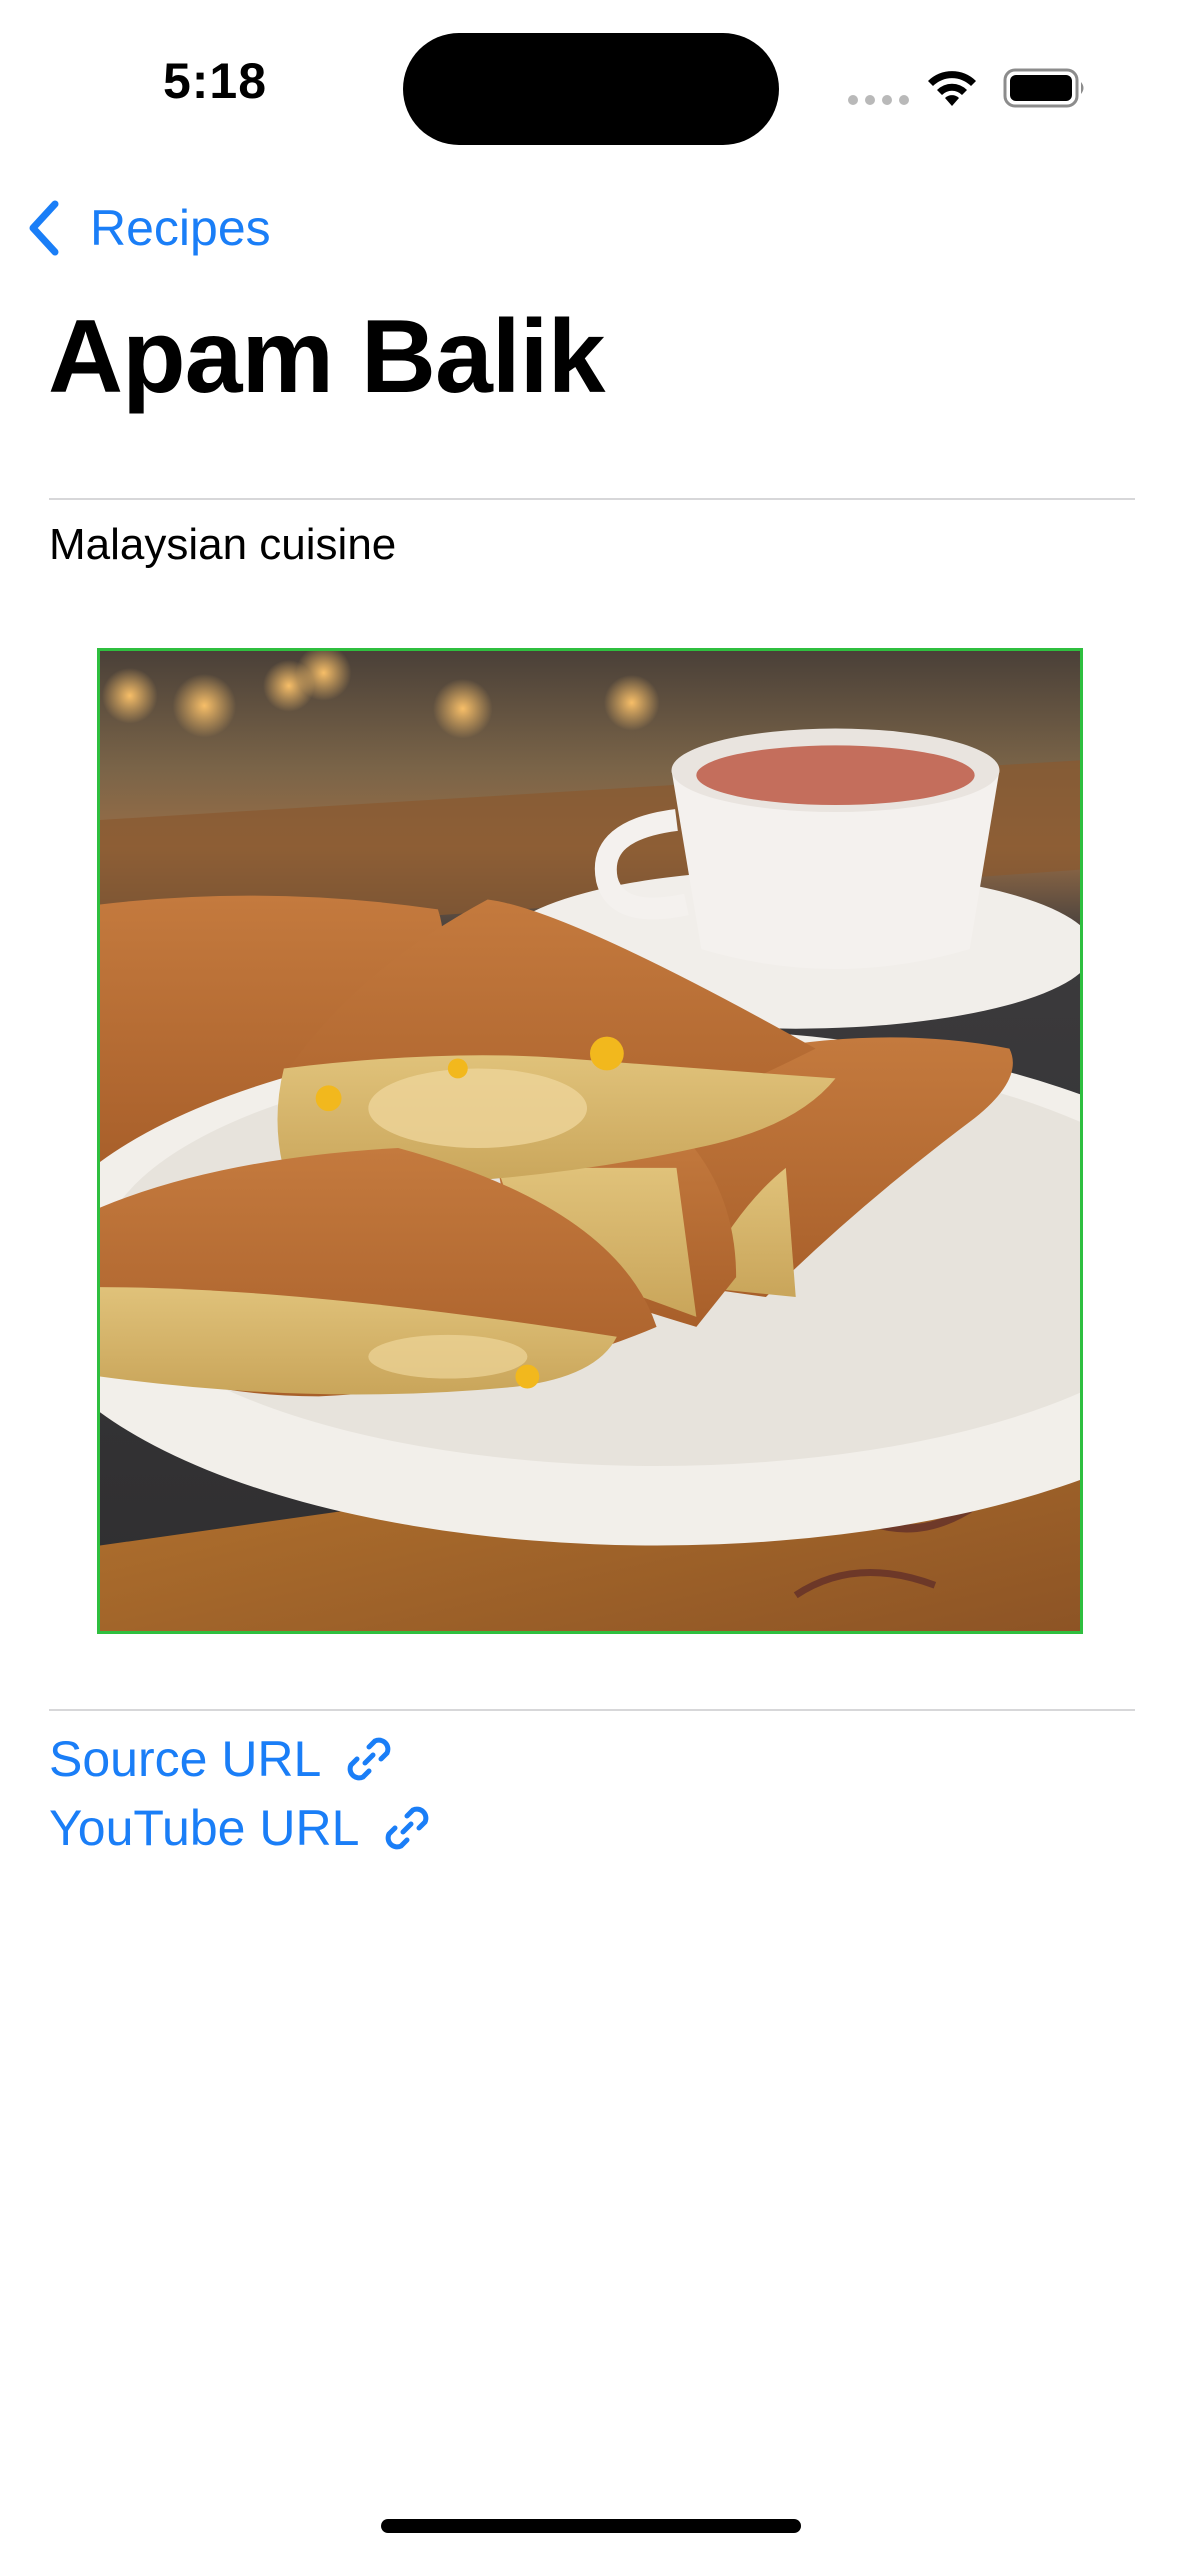 The width and height of the screenshot is (1179, 2556). I want to click on status-time: 5:18, so click(215, 81).